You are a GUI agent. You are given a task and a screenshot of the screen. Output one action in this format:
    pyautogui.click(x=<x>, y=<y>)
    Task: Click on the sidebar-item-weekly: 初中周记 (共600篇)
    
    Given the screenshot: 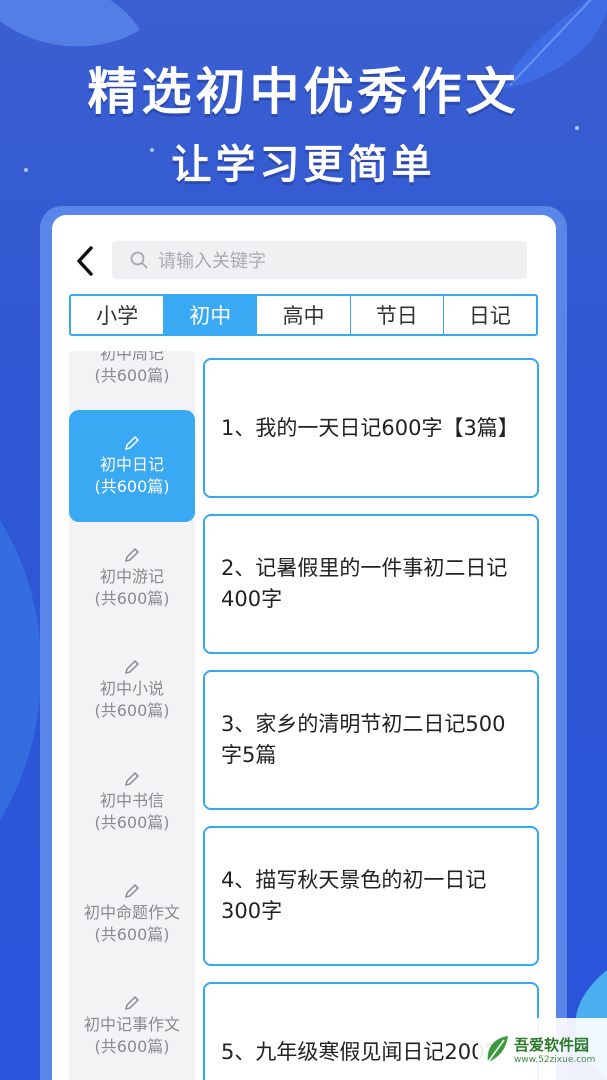 What is the action you would take?
    pyautogui.click(x=132, y=381)
    